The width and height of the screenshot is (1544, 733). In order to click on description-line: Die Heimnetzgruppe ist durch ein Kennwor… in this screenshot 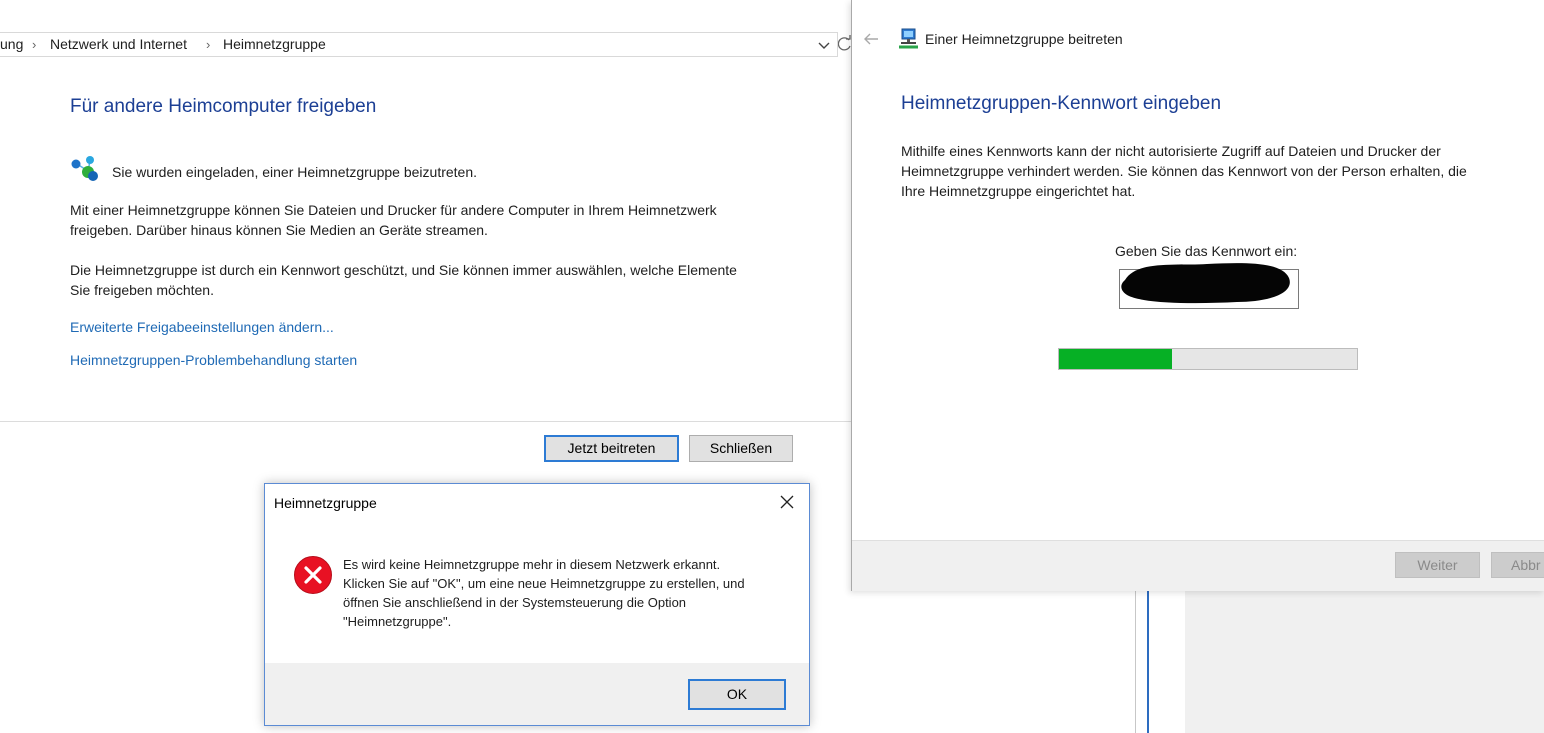, I will do `click(403, 270)`.